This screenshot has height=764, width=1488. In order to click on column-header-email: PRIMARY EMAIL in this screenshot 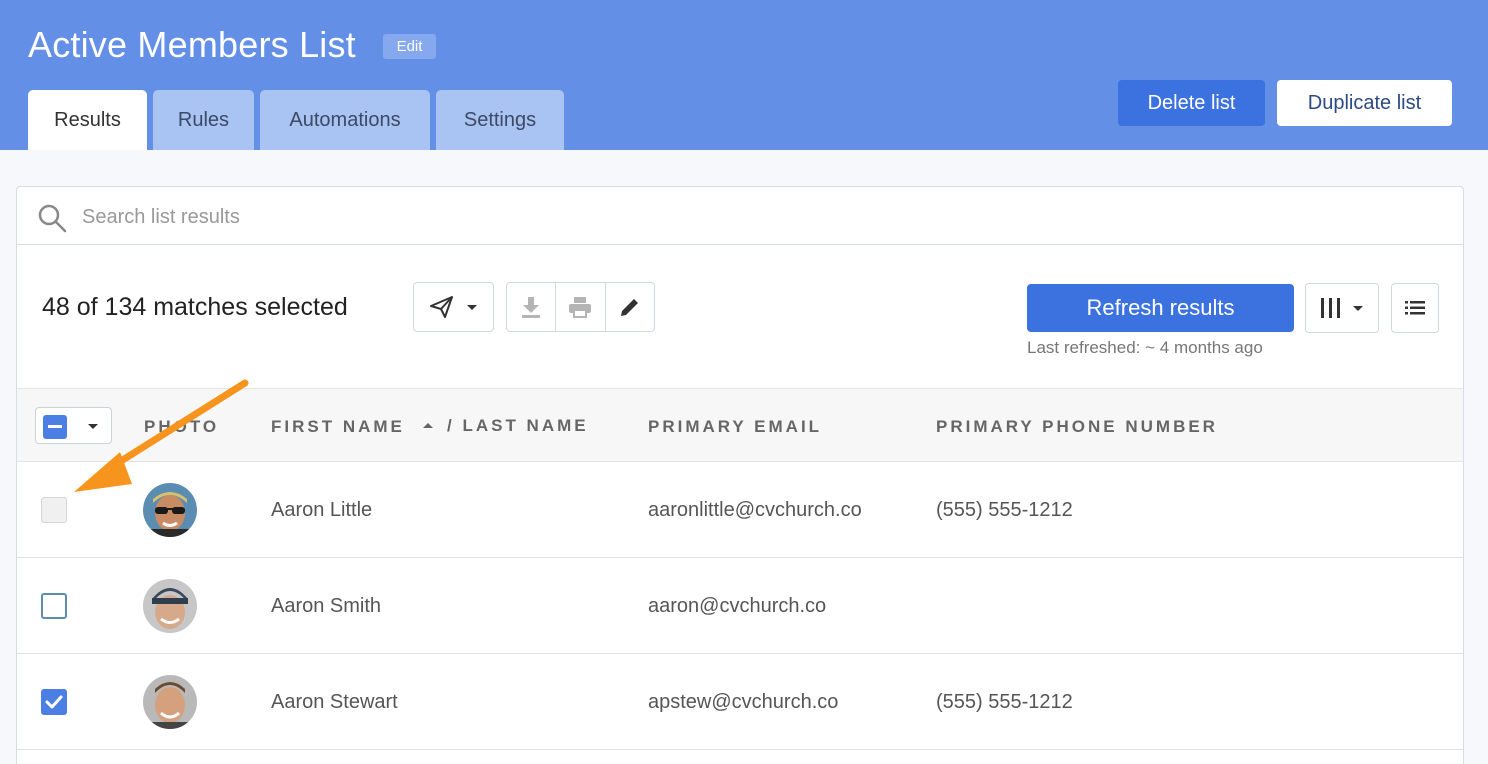, I will do `click(735, 427)`.